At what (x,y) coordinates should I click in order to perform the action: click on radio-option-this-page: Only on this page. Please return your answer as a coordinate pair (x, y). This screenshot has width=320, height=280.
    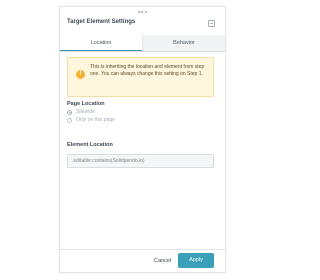
    Looking at the image, I should click on (91, 120).